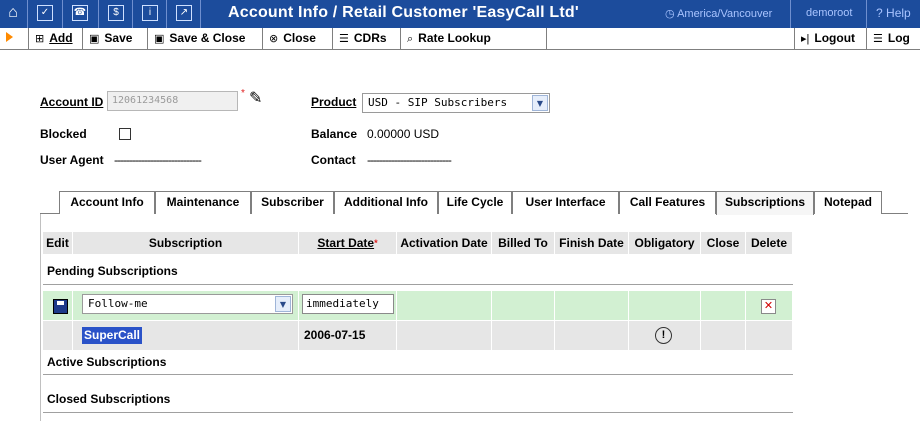 Image resolution: width=920 pixels, height=421 pixels. I want to click on contact-value: ----------------------------, so click(409, 160).